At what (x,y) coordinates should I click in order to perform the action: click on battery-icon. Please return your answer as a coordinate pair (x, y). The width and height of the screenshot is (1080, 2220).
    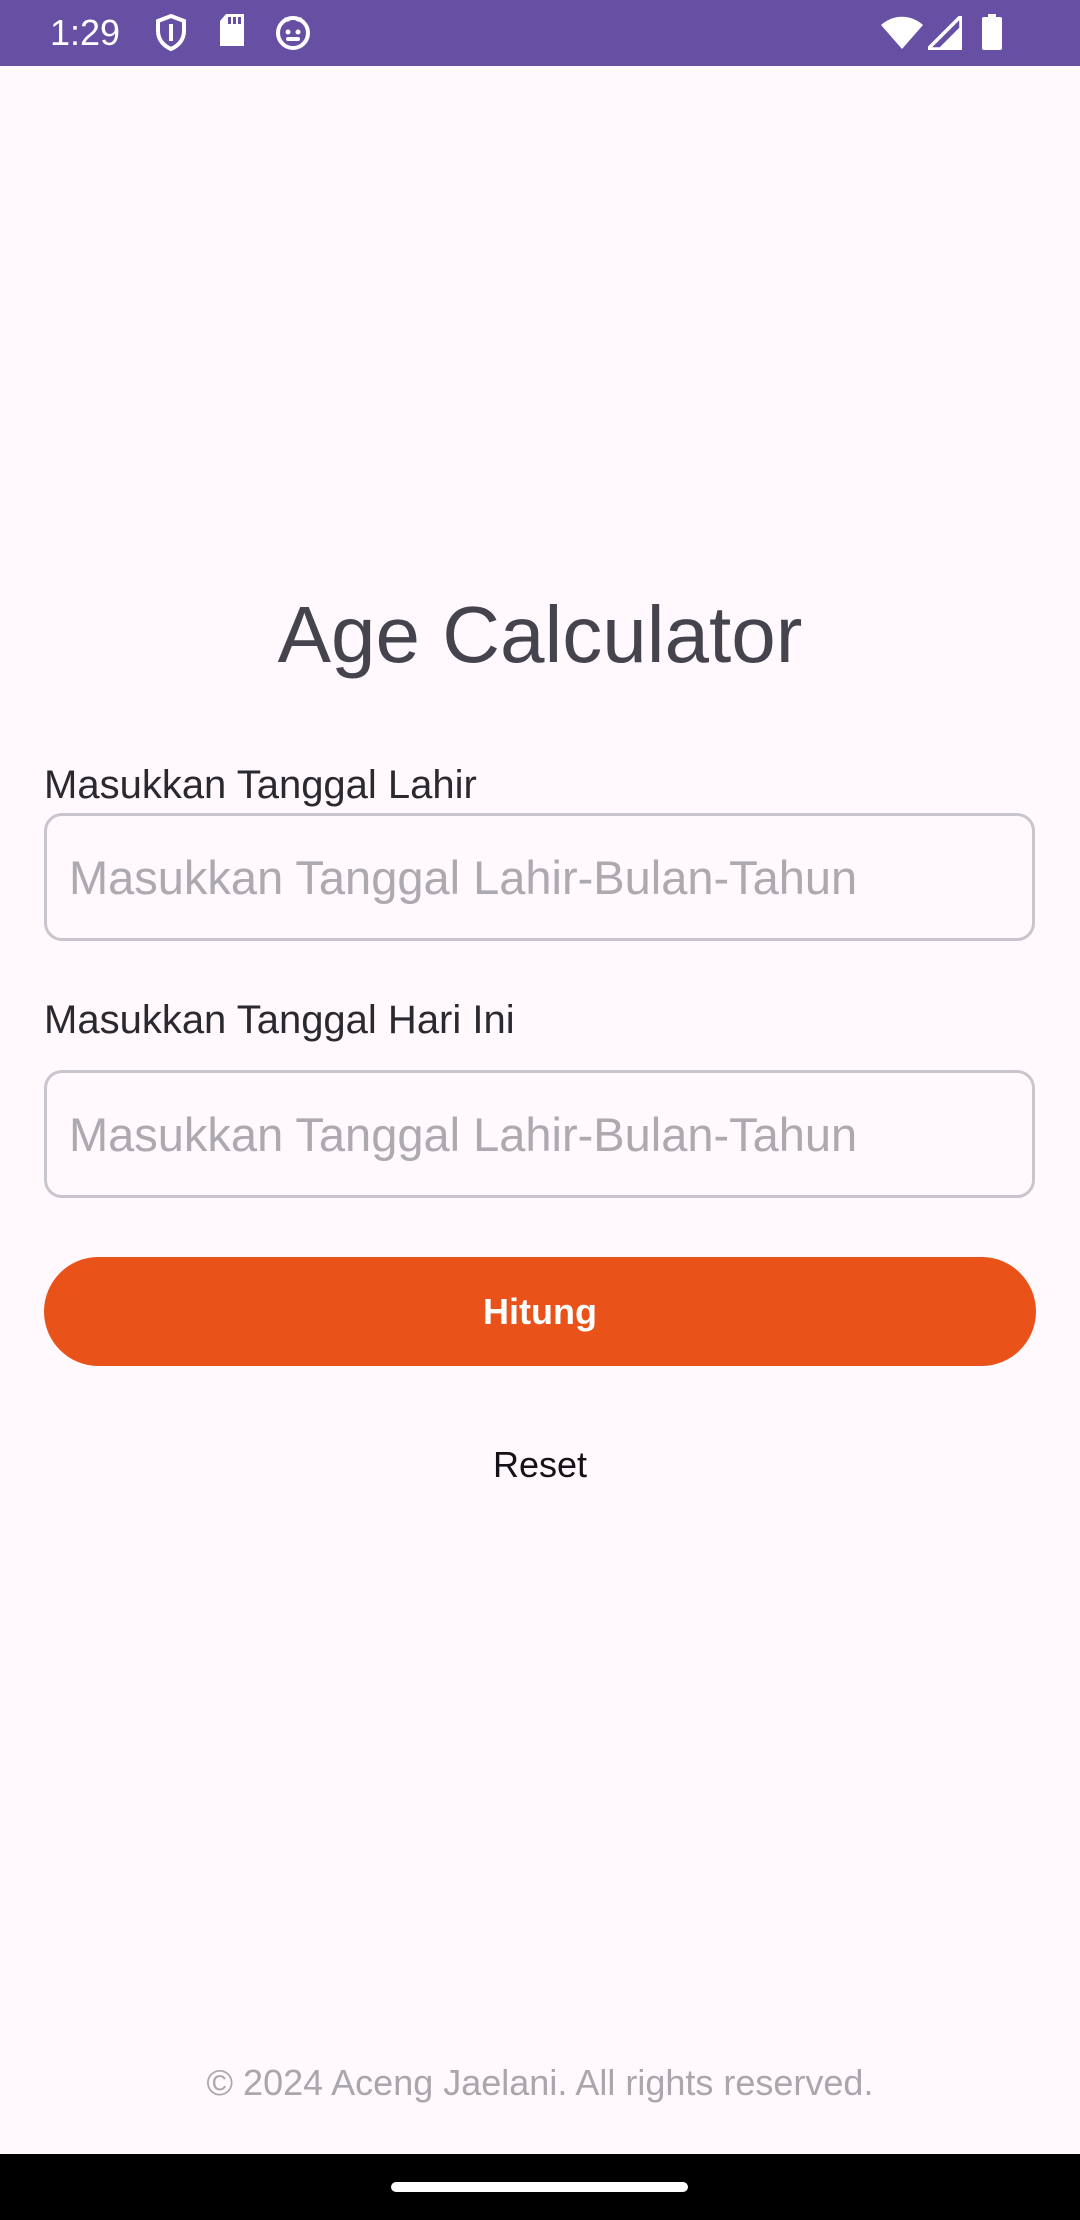
    Looking at the image, I should click on (992, 32).